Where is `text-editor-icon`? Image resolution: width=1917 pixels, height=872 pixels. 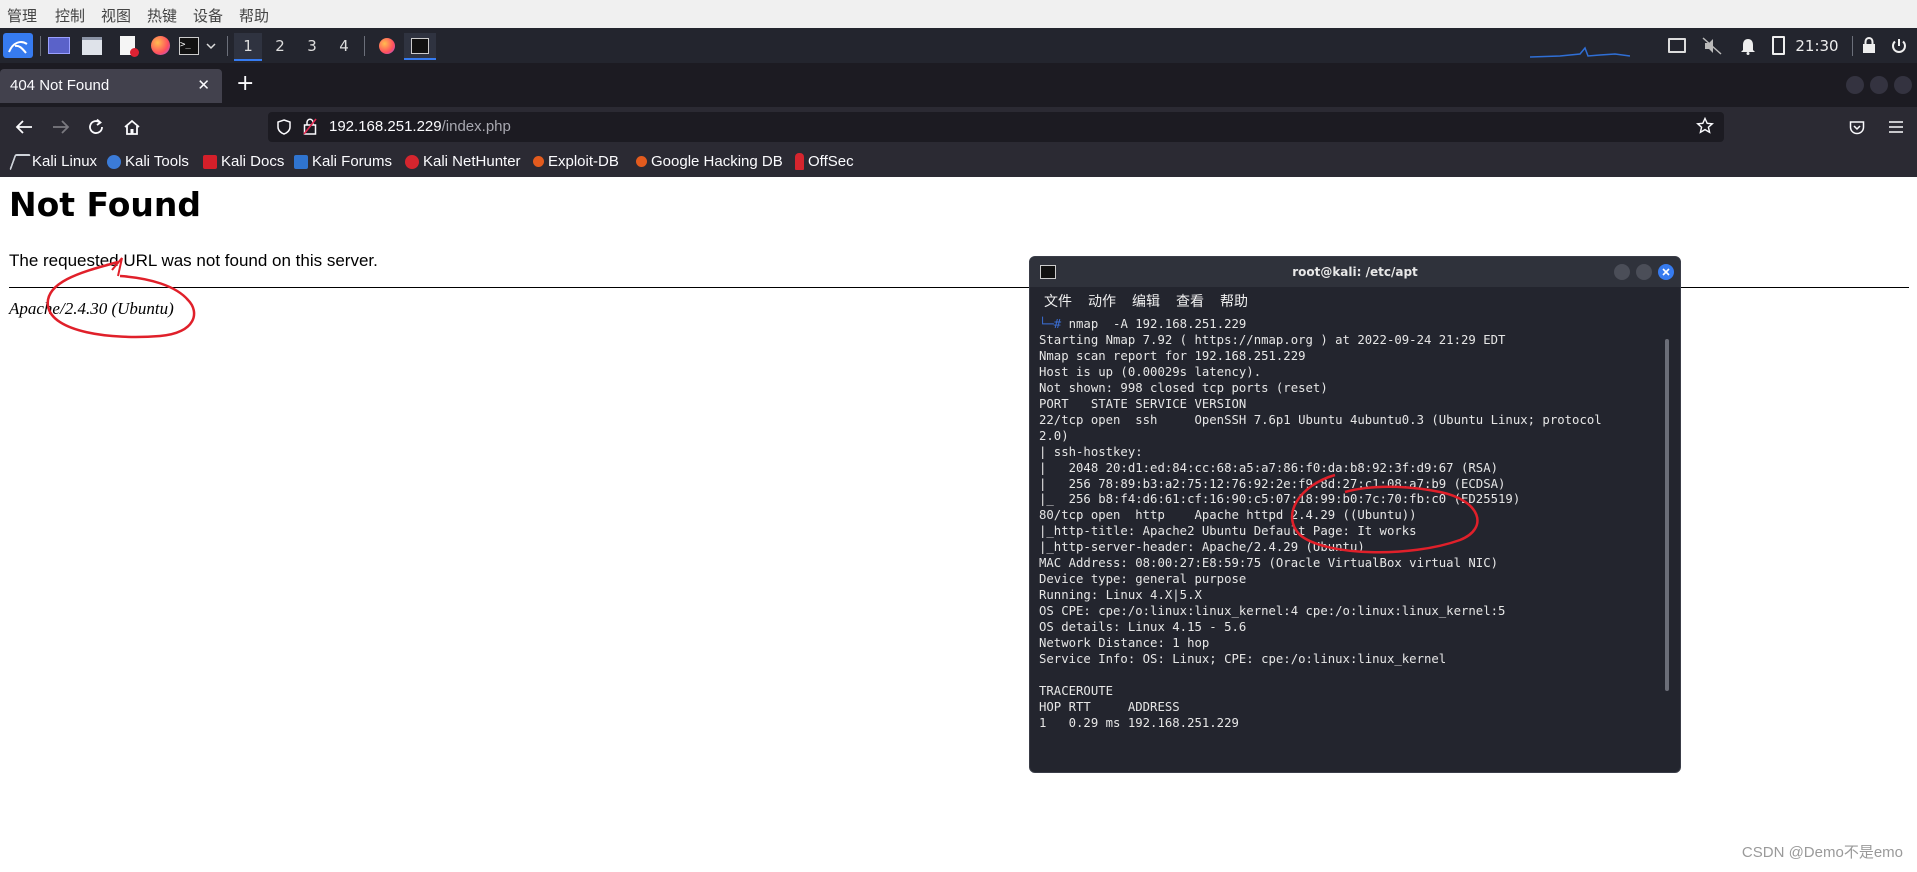 text-editor-icon is located at coordinates (127, 45).